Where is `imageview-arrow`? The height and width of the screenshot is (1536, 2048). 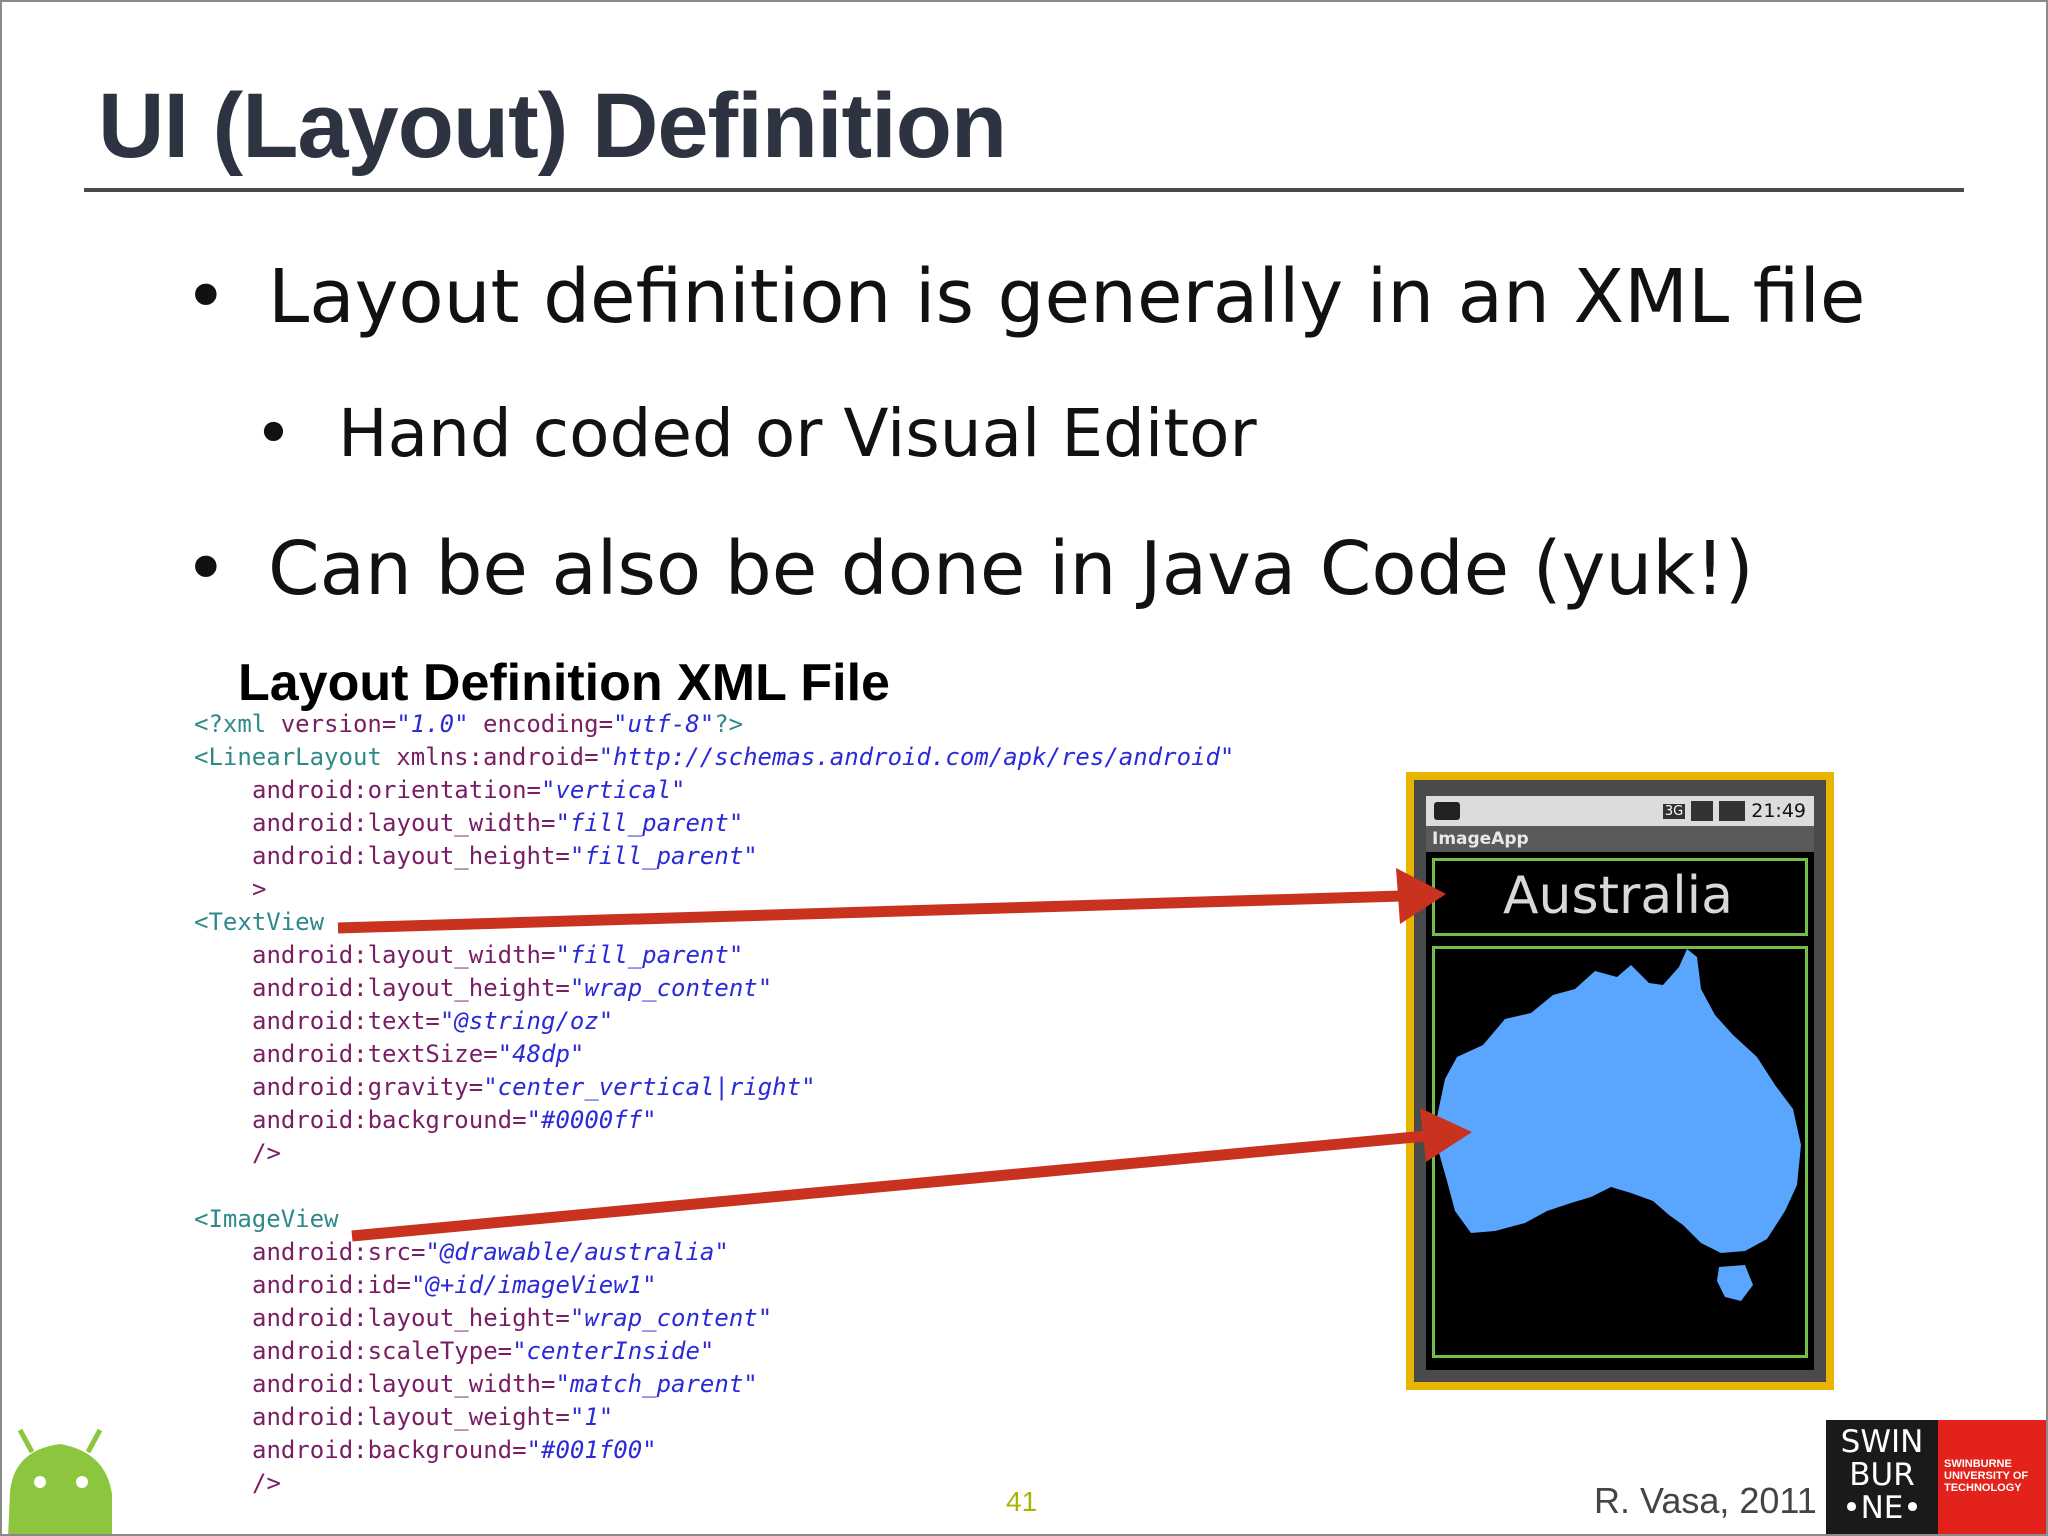
imageview-arrow is located at coordinates (889, 1186).